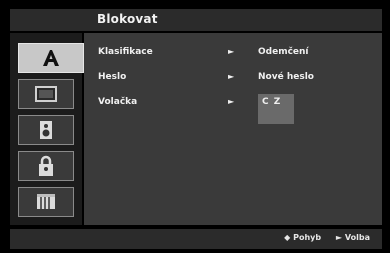 The image size is (390, 253). I want to click on menu-item-value: Nové heslo, so click(286, 77).